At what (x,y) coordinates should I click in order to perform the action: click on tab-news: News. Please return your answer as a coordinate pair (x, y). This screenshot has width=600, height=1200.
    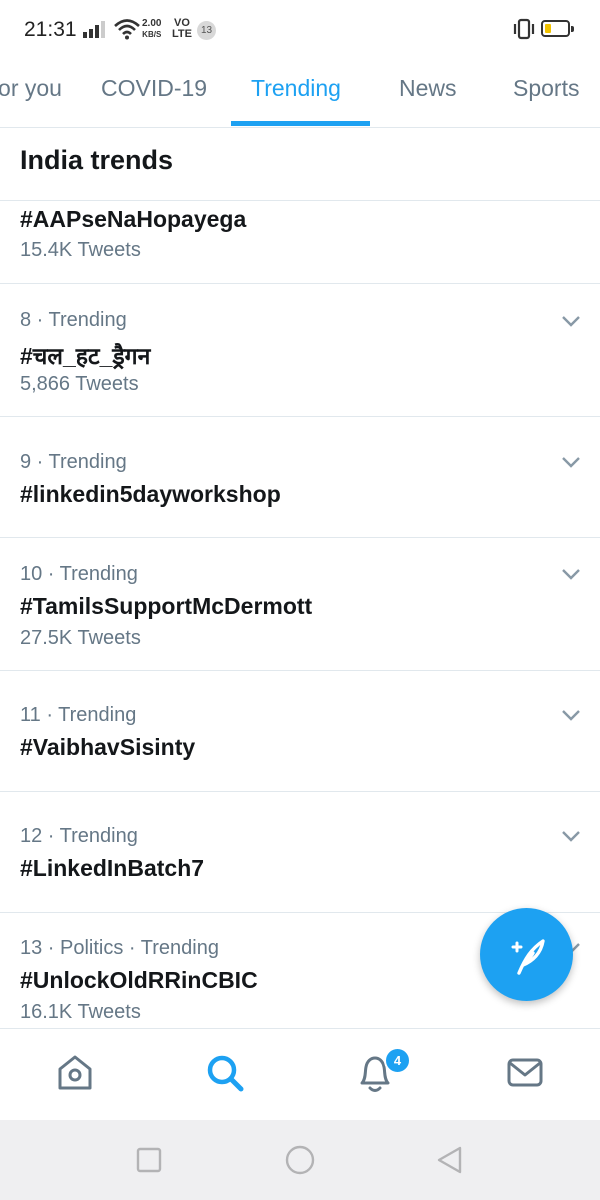
    Looking at the image, I should click on (428, 93).